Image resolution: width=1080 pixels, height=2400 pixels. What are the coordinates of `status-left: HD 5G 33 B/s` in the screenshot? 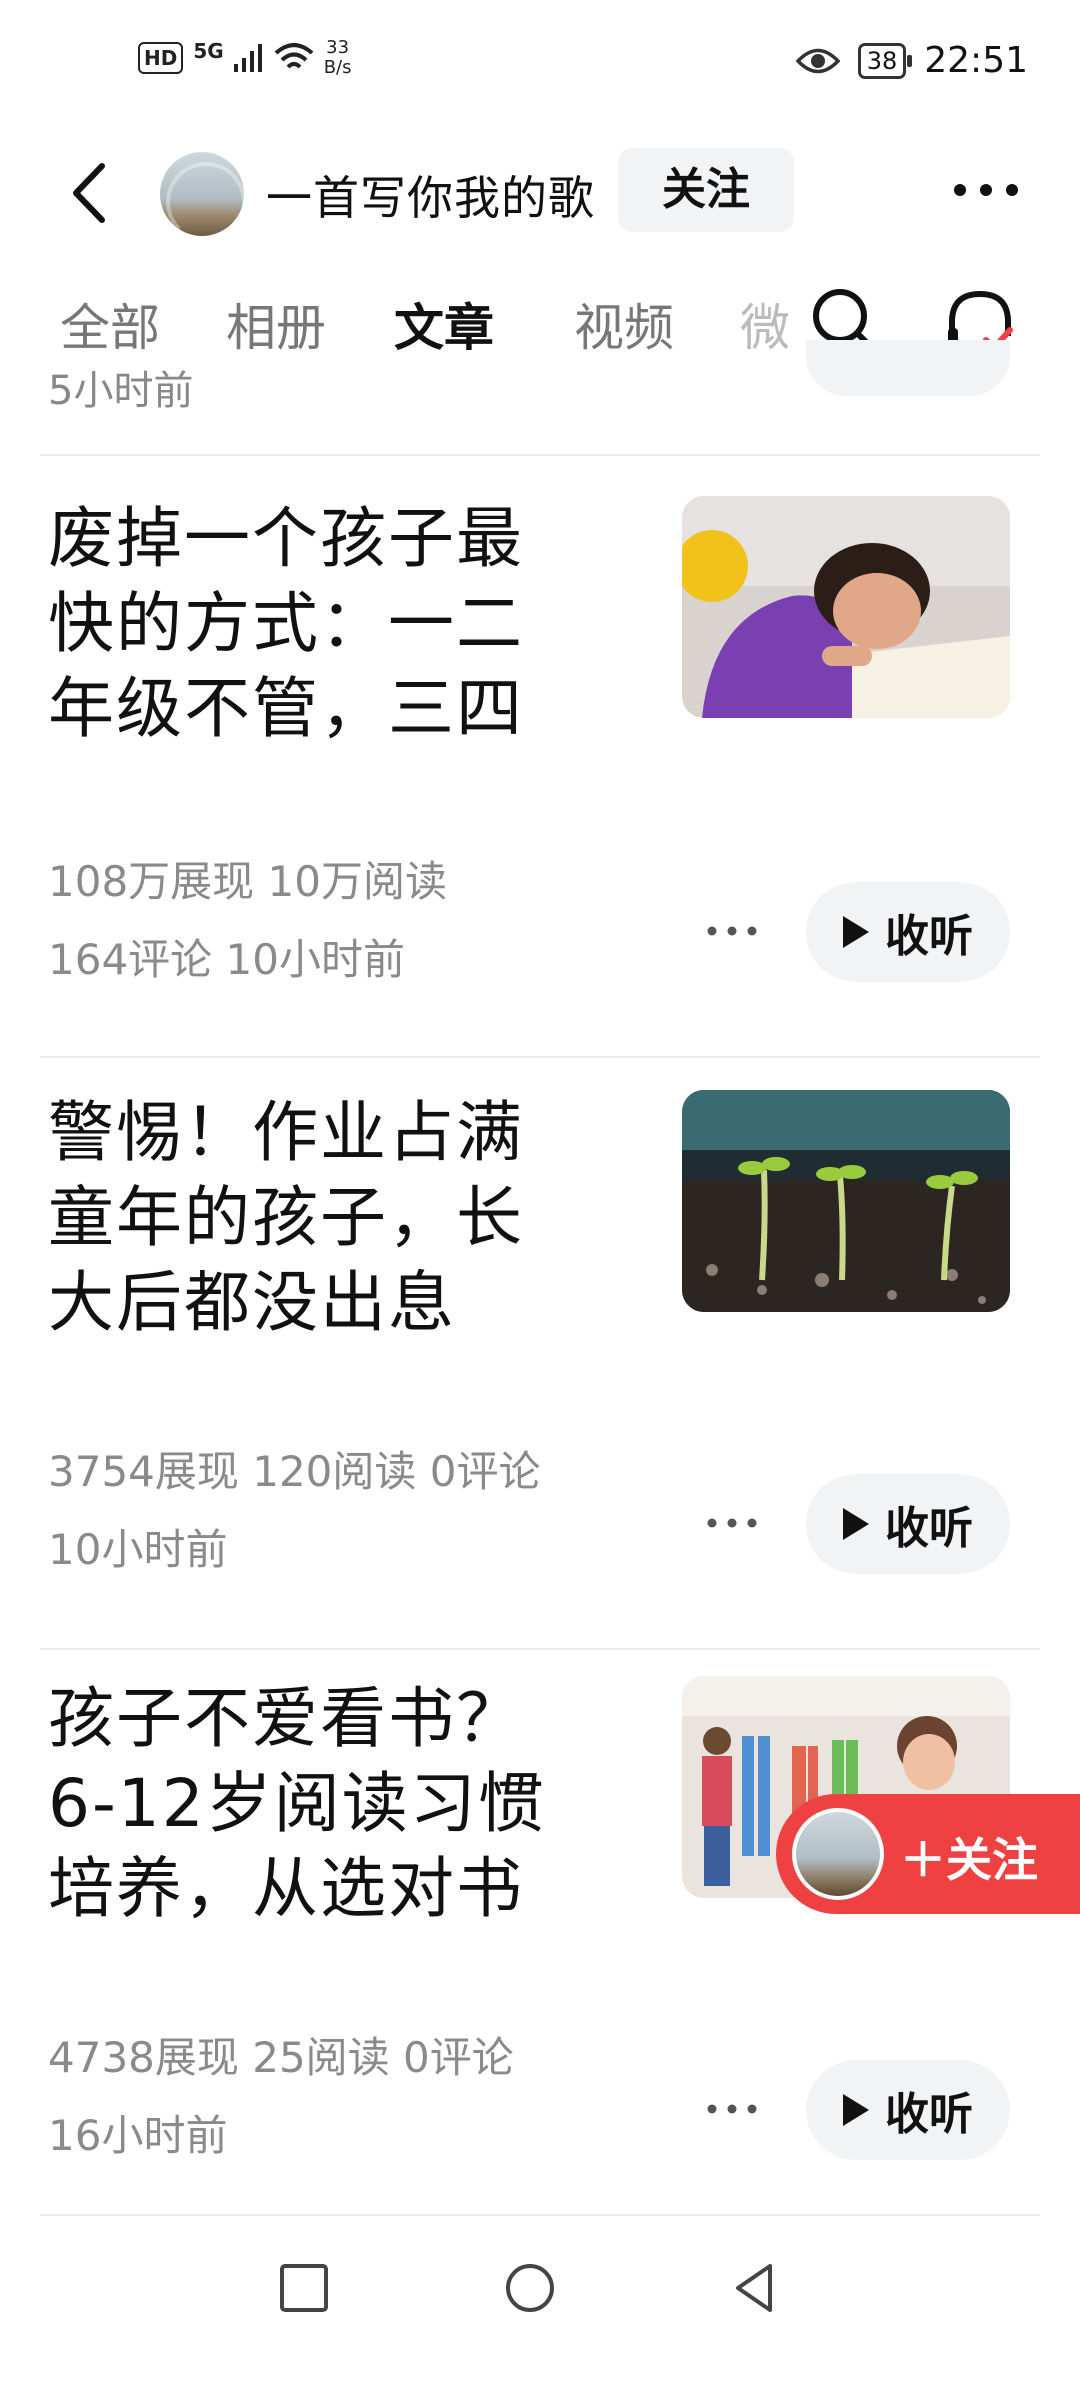 It's located at (244, 58).